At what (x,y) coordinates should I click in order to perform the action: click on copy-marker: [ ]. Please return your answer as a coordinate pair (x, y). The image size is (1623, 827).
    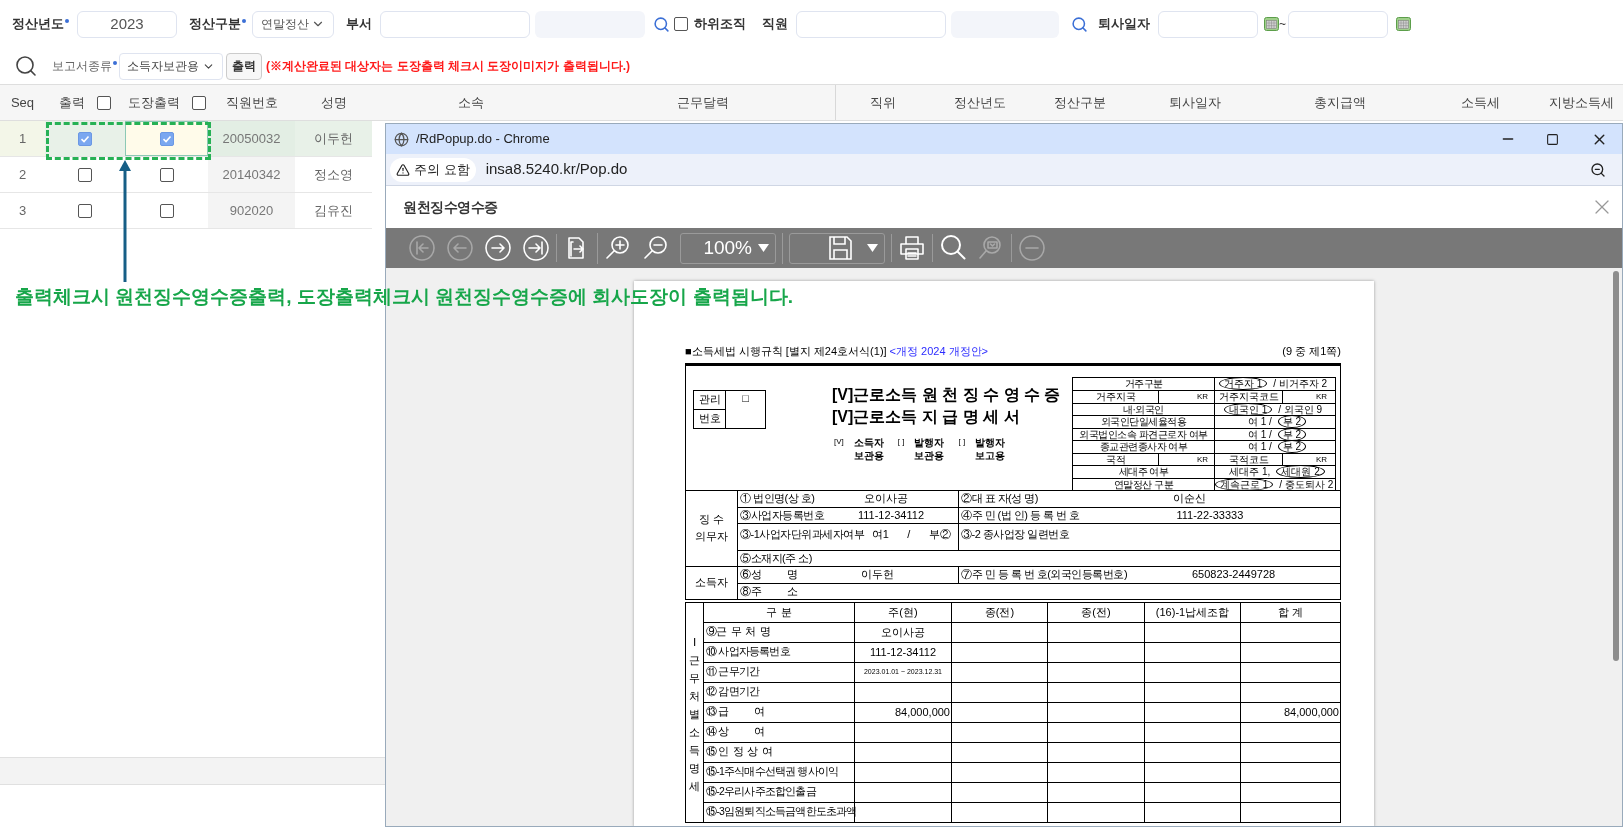
    Looking at the image, I should click on (962, 441).